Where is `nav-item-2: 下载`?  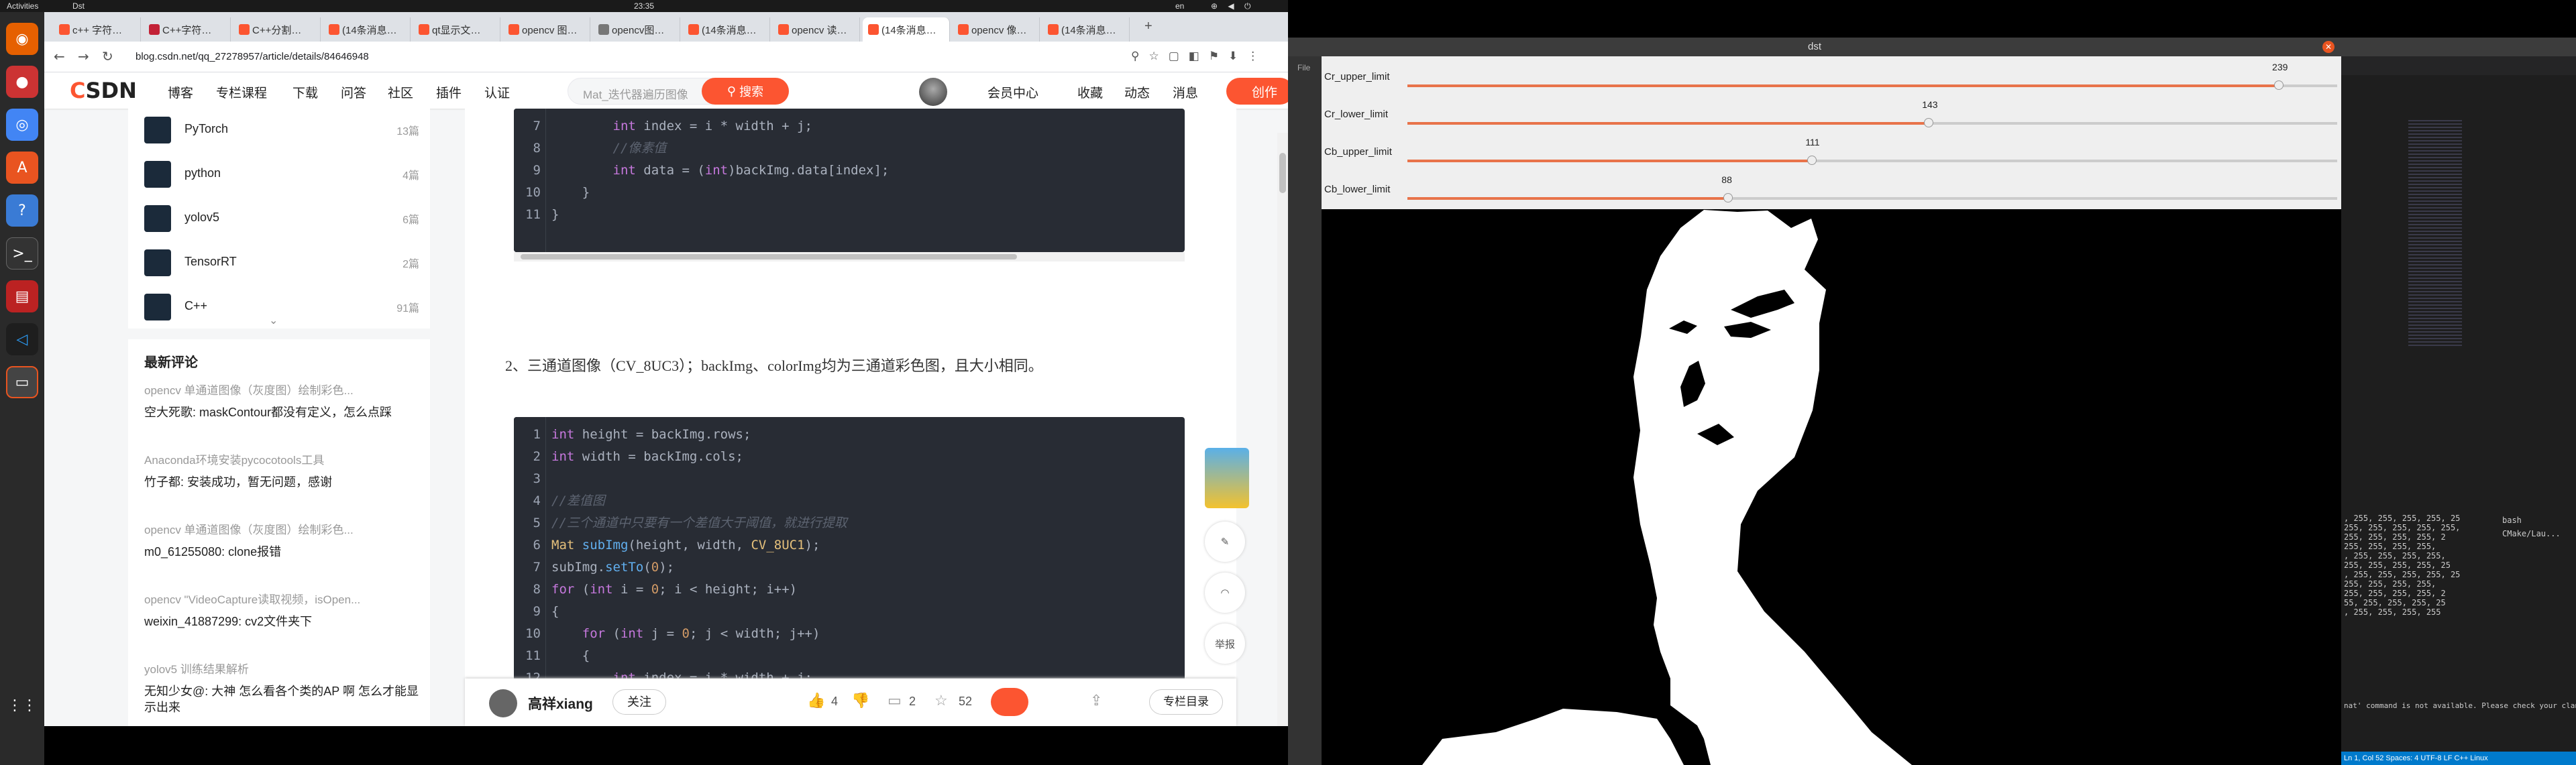
nav-item-2: 下载 is located at coordinates (305, 92).